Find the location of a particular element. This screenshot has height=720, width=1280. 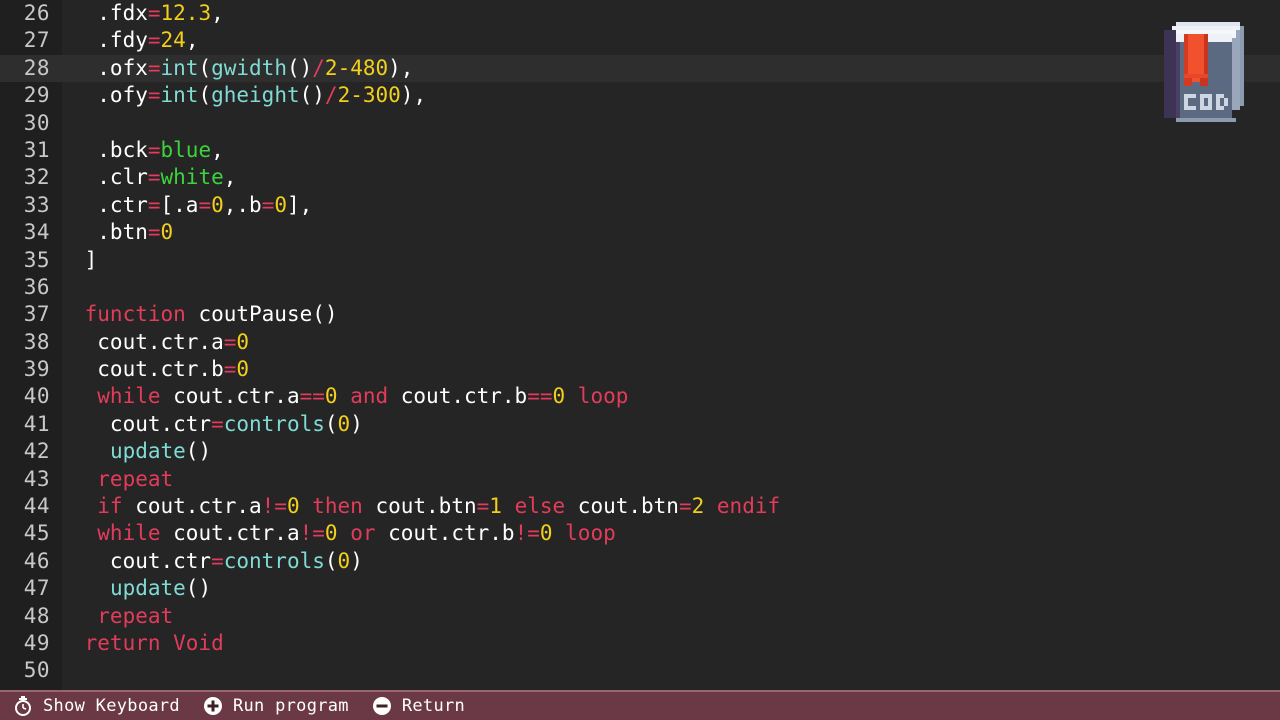

code-token: .ofx is located at coordinates (110, 67).